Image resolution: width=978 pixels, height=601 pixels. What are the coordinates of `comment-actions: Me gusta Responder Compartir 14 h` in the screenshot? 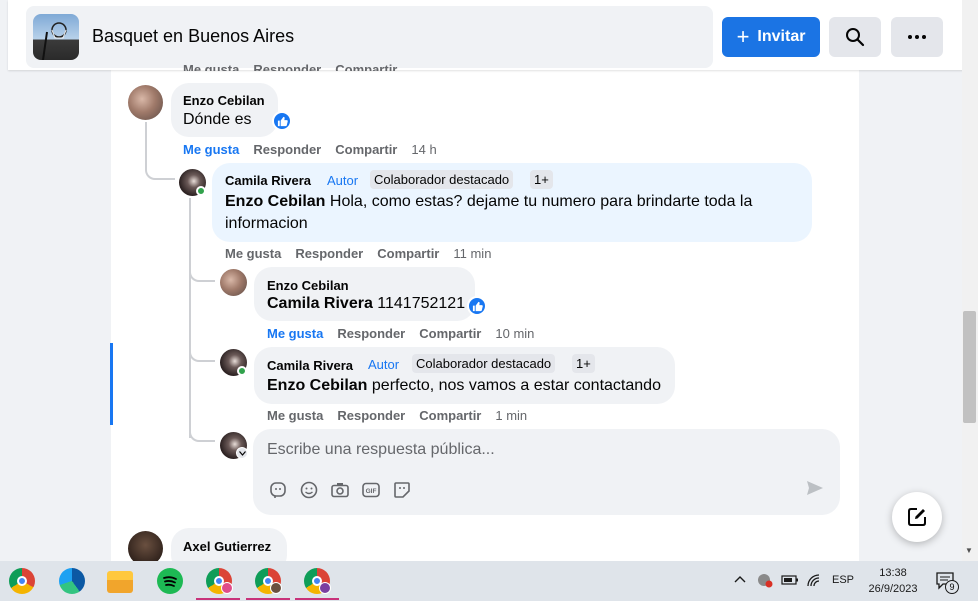 It's located at (317, 149).